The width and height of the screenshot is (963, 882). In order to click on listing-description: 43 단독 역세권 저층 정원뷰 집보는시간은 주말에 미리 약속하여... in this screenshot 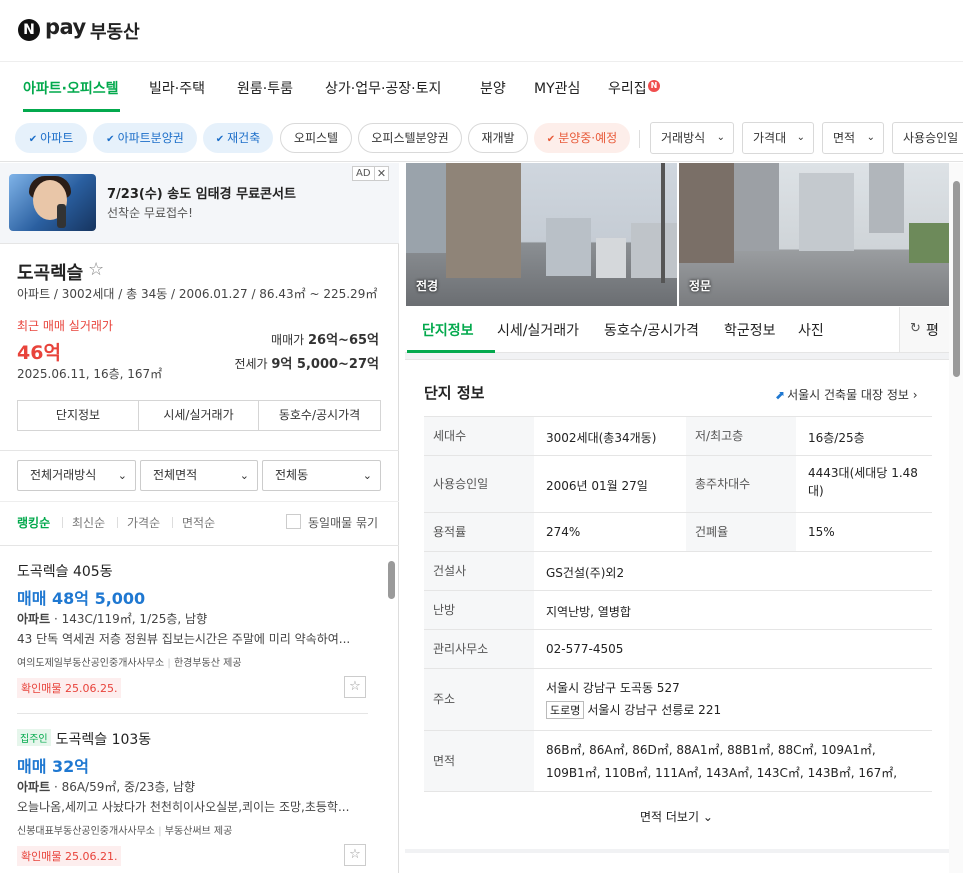, I will do `click(184, 639)`.